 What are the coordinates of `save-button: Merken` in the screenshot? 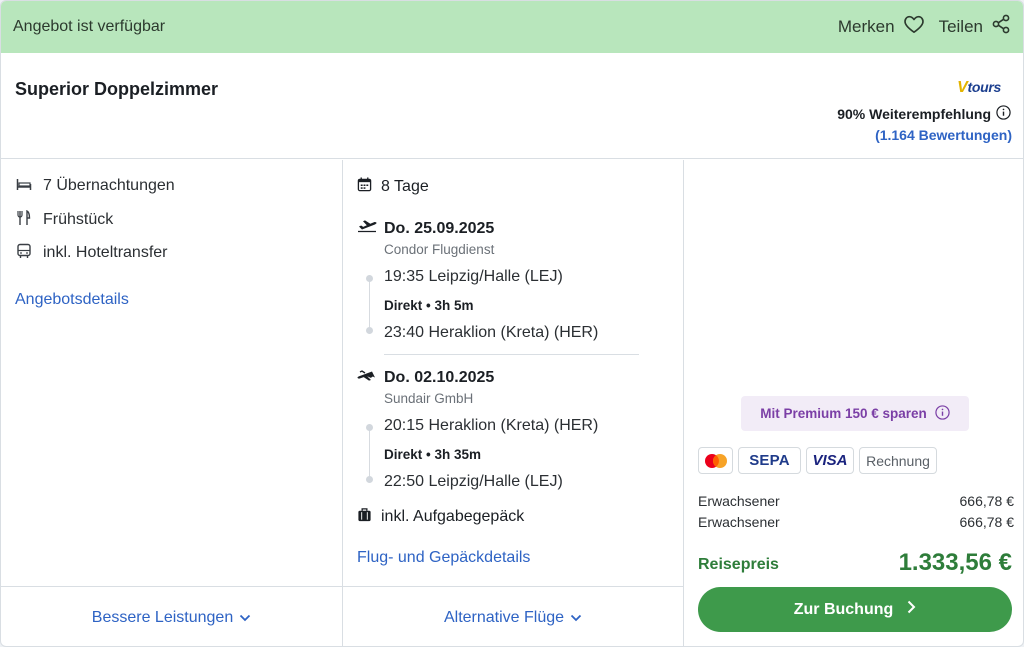 It's located at (881, 26).